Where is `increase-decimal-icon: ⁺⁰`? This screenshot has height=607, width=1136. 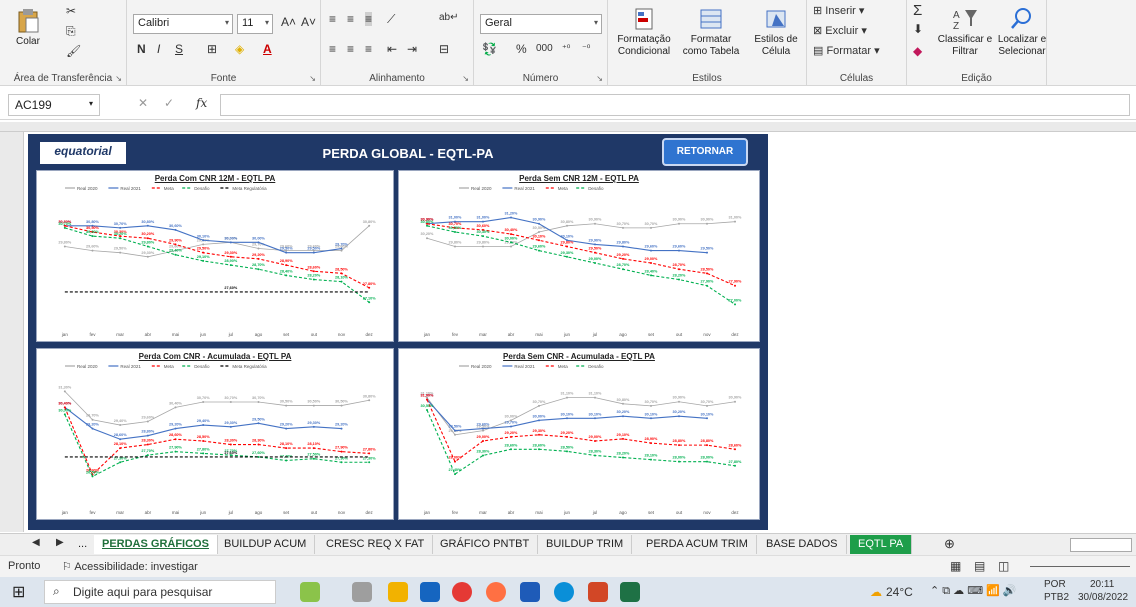
increase-decimal-icon: ⁺⁰ is located at coordinates (566, 48).